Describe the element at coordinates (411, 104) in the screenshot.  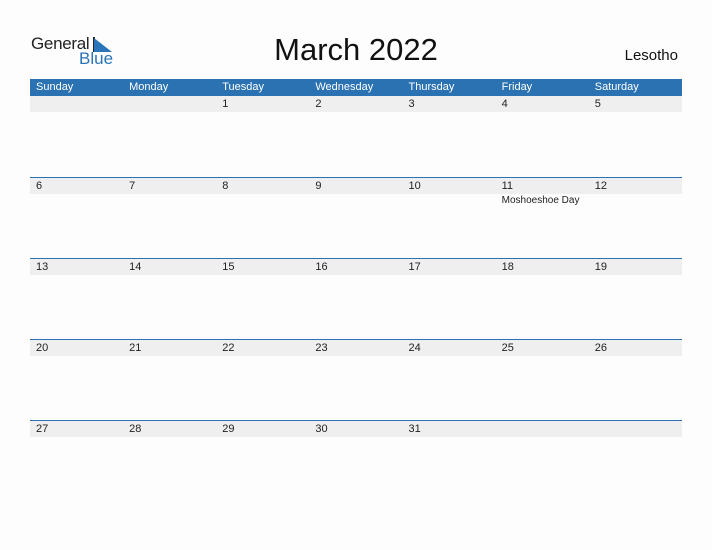
I see `day-number: 3` at that location.